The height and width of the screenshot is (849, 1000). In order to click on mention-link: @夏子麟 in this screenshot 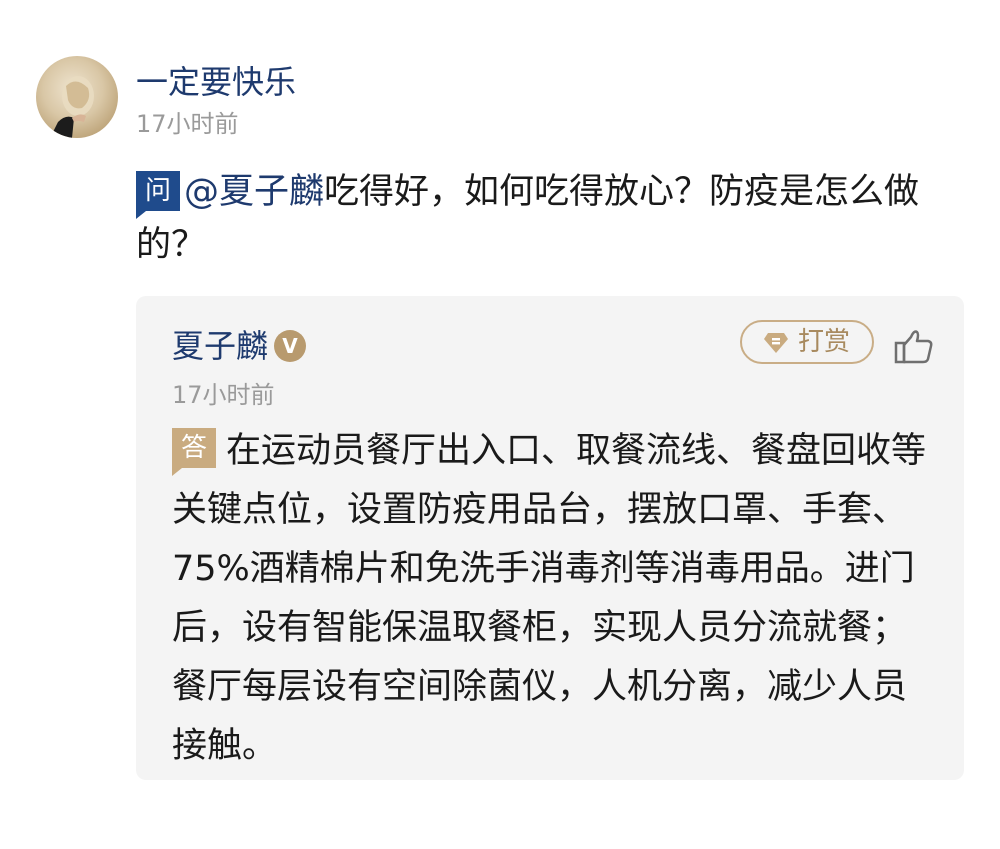, I will do `click(254, 192)`.